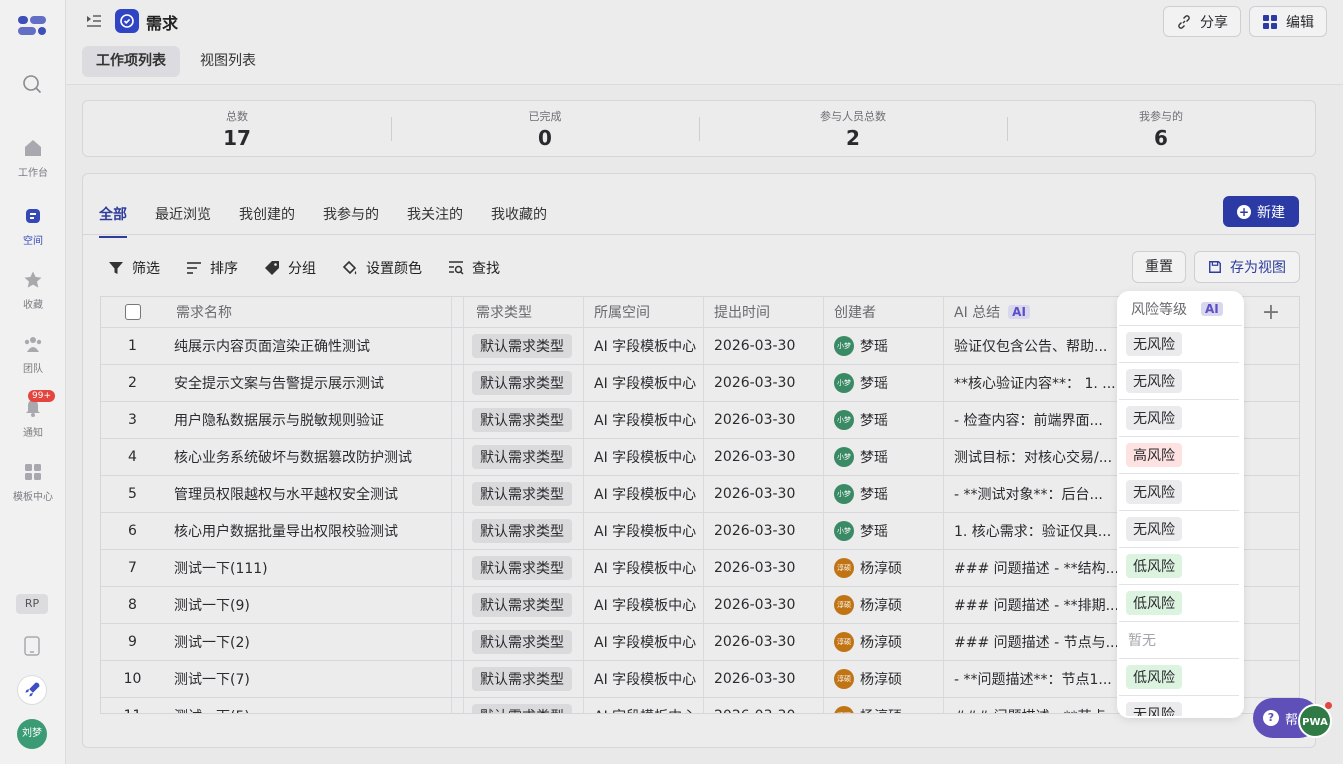 The width and height of the screenshot is (1343, 764). Describe the element at coordinates (764, 312) in the screenshot. I see `header-time: 提出时间` at that location.